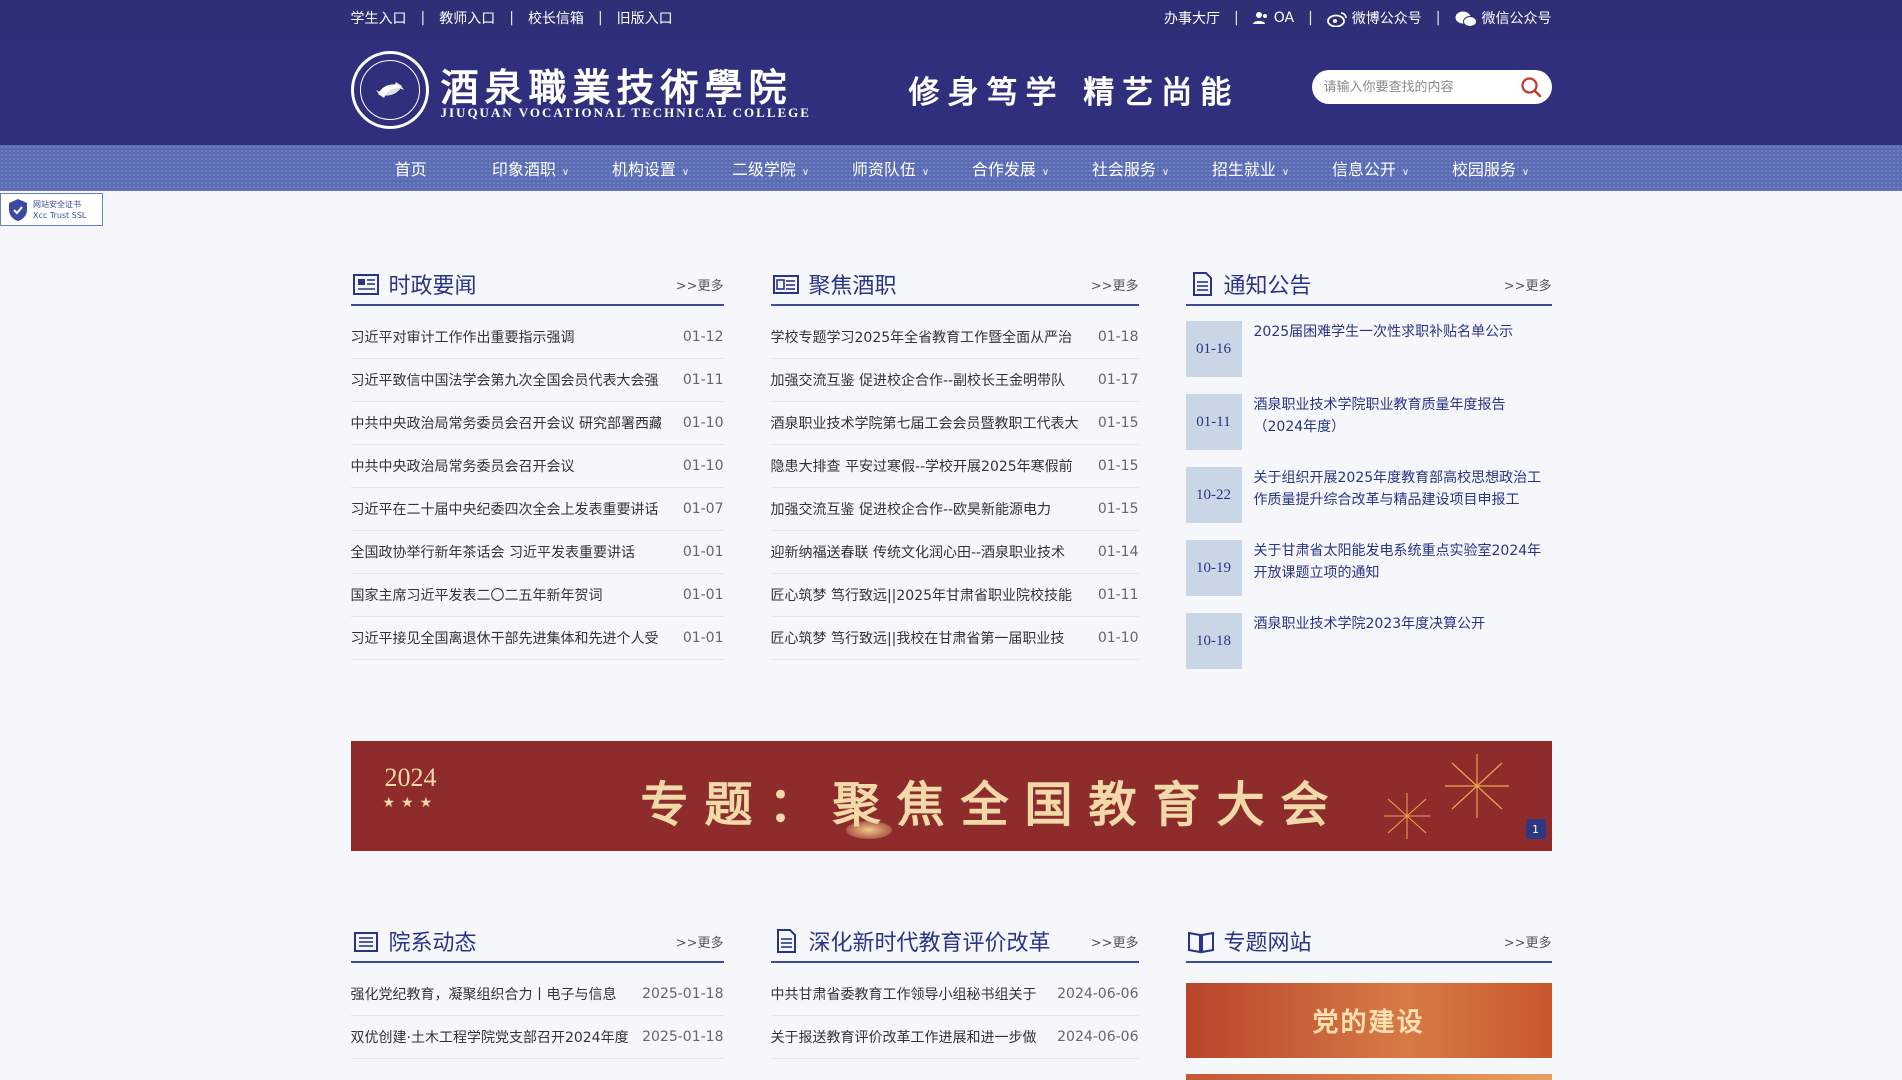 Image resolution: width=1902 pixels, height=1080 pixels. What do you see at coordinates (1213, 568) in the screenshot?
I see `notice-date-badge: 10-19` at bounding box center [1213, 568].